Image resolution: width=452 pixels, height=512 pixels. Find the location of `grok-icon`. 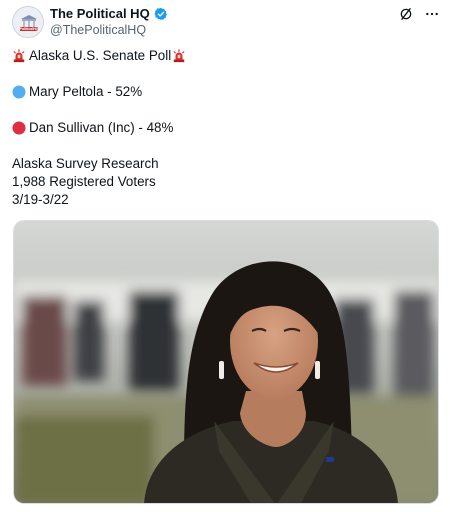

grok-icon is located at coordinates (406, 14).